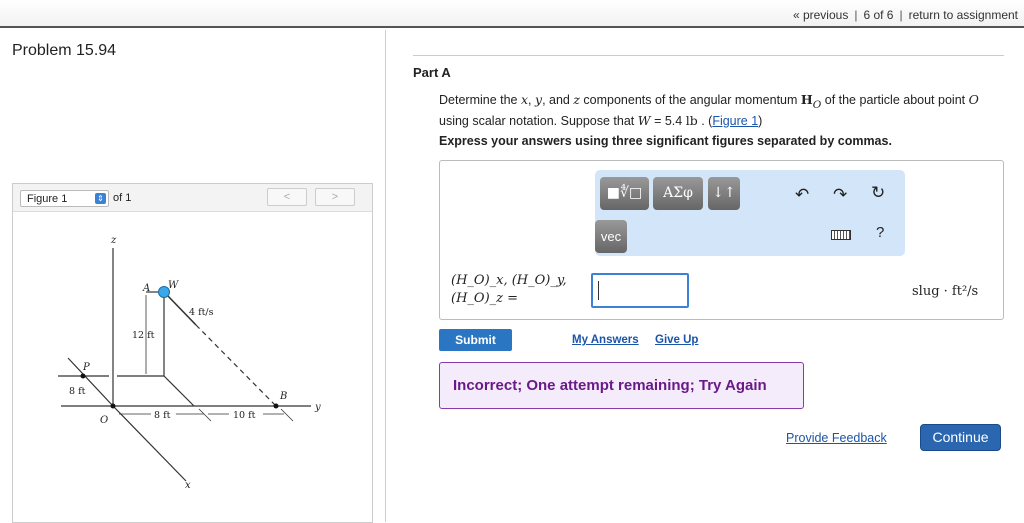 The height and width of the screenshot is (523, 1024). Describe the element at coordinates (104, 420) in the screenshot. I see `o-label: O` at that location.